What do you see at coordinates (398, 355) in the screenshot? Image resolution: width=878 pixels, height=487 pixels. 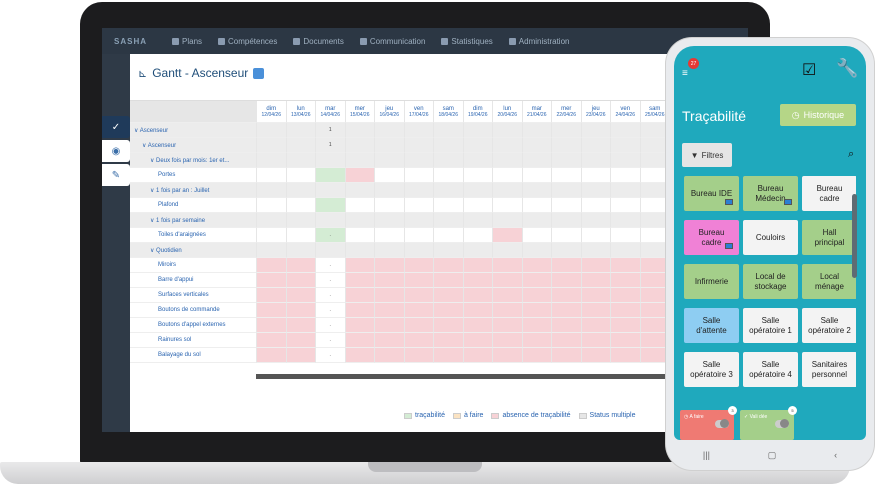 I see `gantt-task-row: Balayage du sol.` at bounding box center [398, 355].